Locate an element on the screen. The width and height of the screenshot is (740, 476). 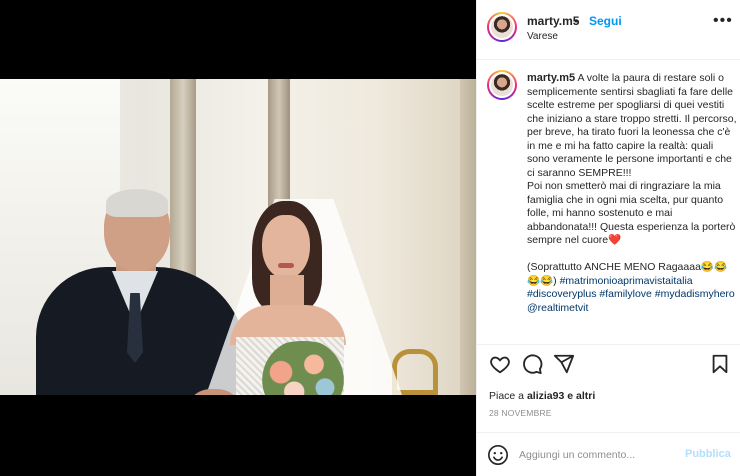
likes-user: alizia93 is located at coordinates (545, 396).